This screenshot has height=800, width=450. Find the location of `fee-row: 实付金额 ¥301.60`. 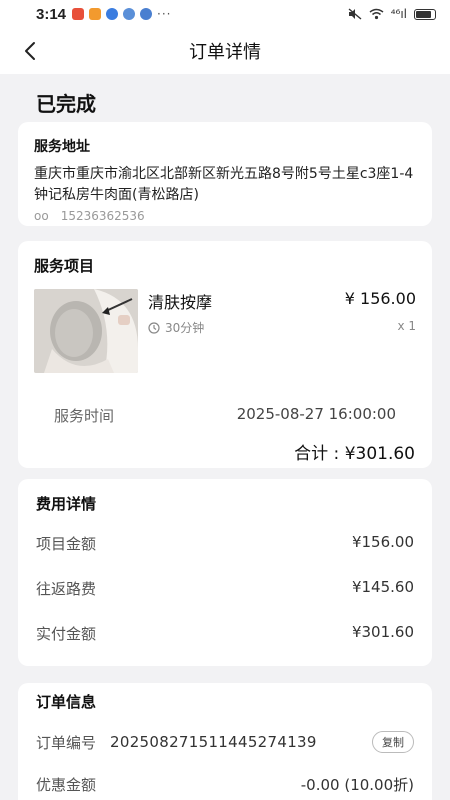

fee-row: 实付金额 ¥301.60 is located at coordinates (225, 633).